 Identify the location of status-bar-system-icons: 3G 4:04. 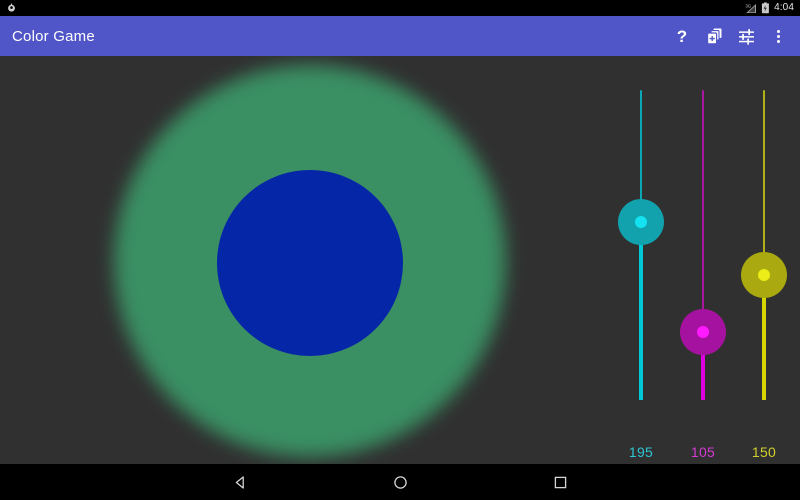
(769, 8).